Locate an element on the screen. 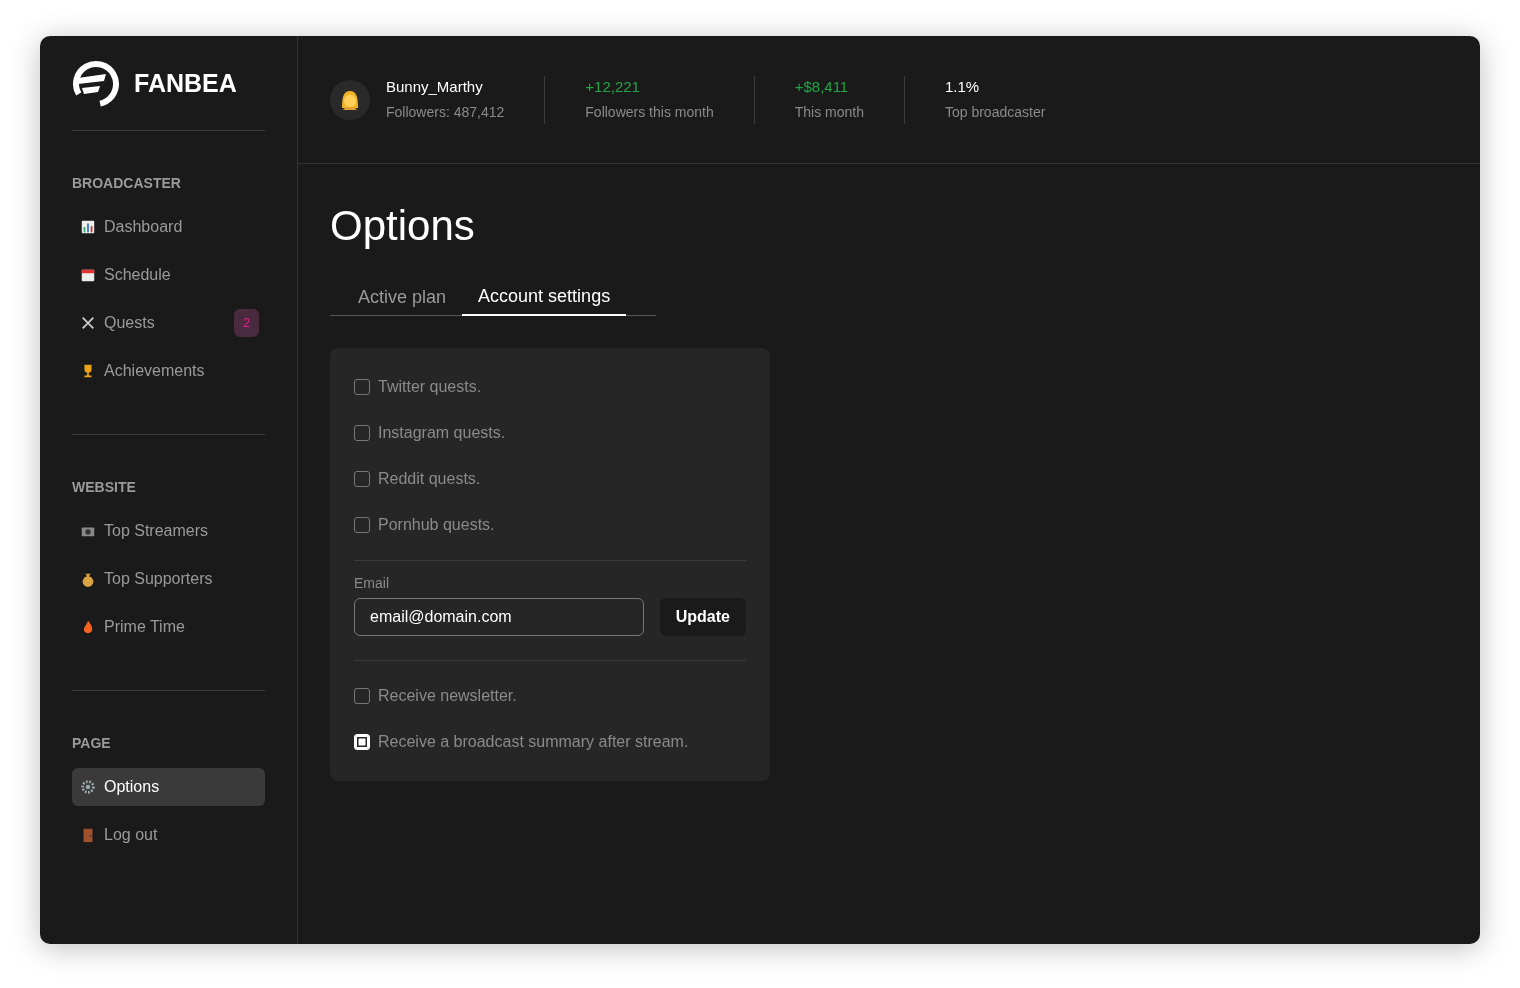 The height and width of the screenshot is (988, 1520). nav-item: Log out is located at coordinates (168, 835).